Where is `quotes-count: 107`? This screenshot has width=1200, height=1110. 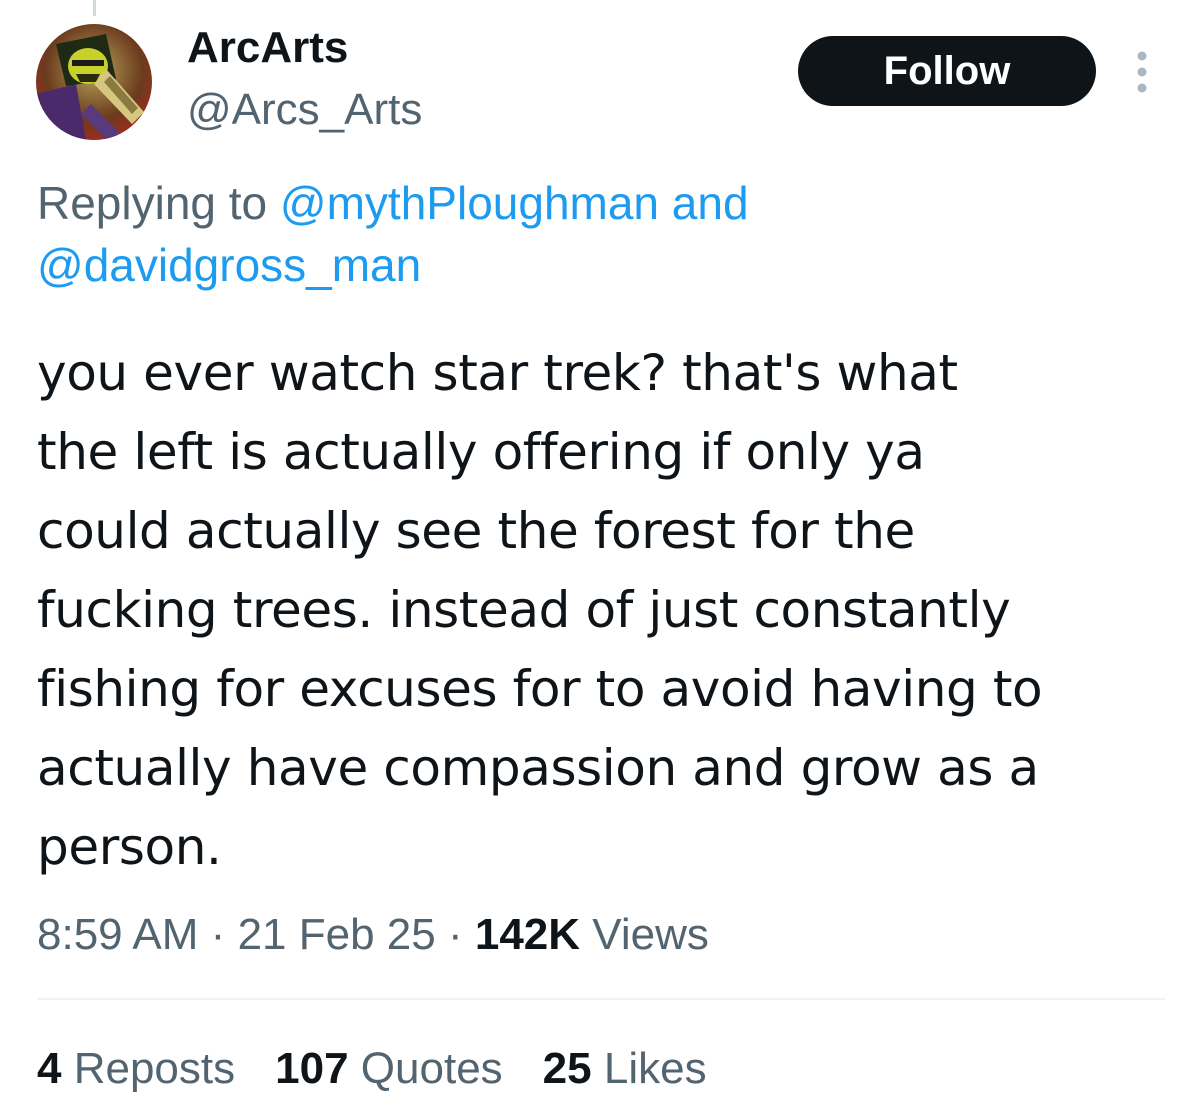
quotes-count: 107 is located at coordinates (312, 1068).